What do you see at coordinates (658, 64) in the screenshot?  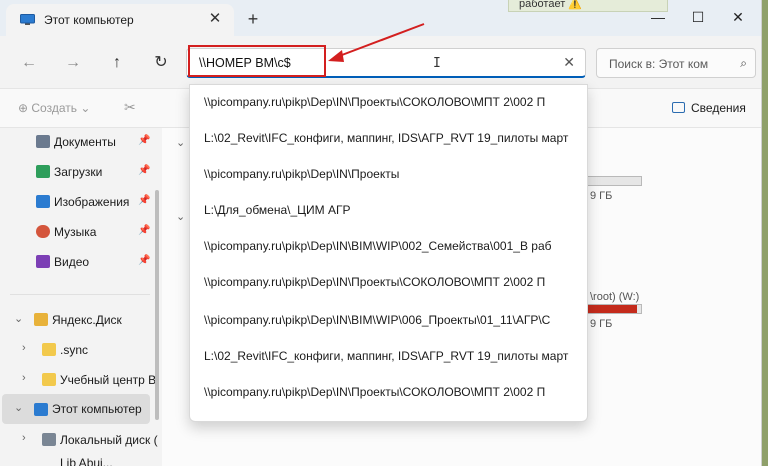 I see `search-input: Поиск в: Этот ком` at bounding box center [658, 64].